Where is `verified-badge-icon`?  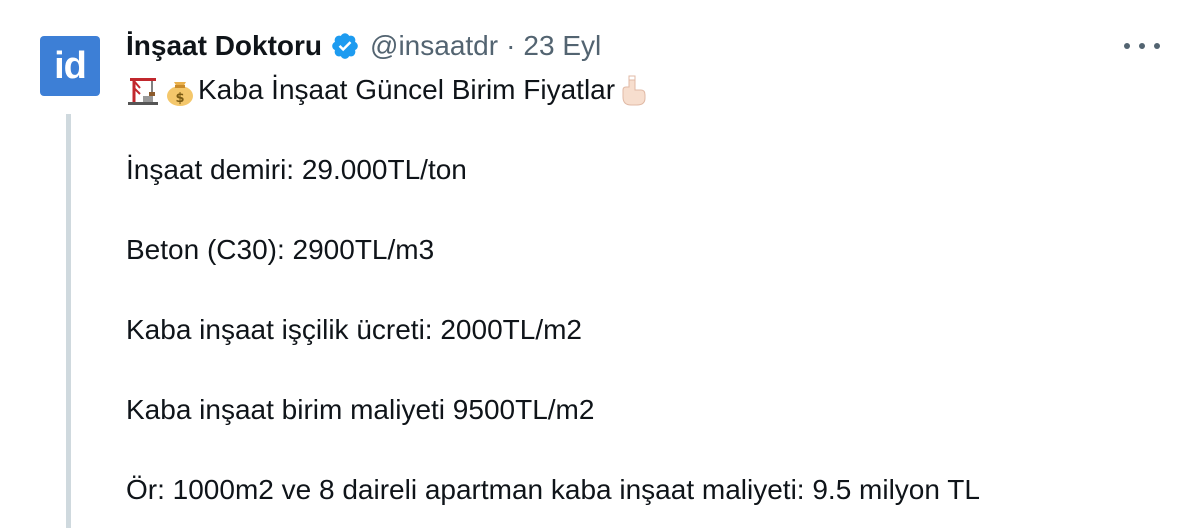
verified-badge-icon is located at coordinates (345, 46).